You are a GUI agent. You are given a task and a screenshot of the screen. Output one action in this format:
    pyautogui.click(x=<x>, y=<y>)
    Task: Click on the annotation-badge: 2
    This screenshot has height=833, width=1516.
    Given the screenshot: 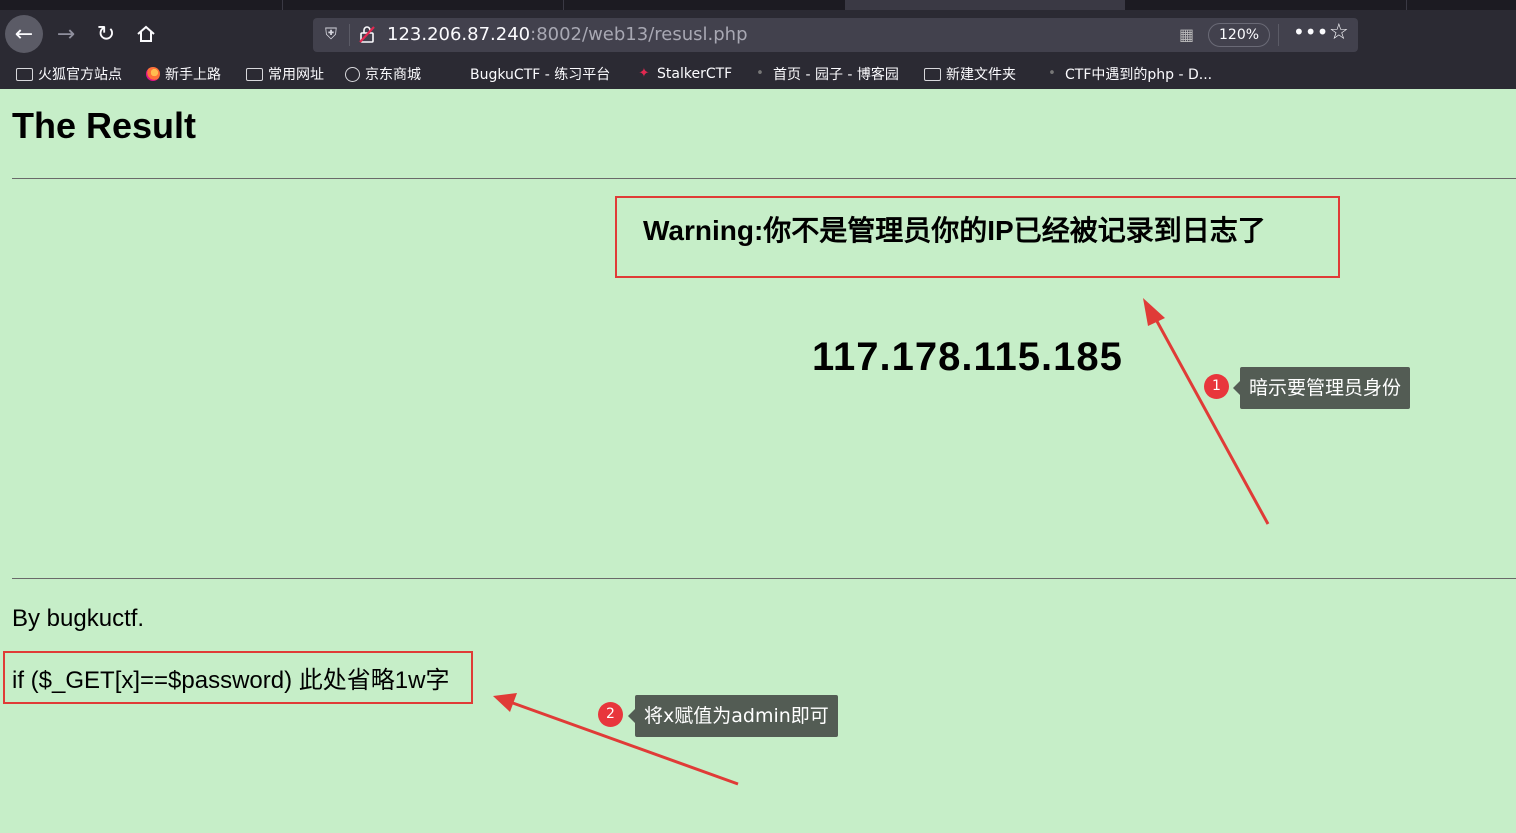 What is the action you would take?
    pyautogui.click(x=610, y=714)
    